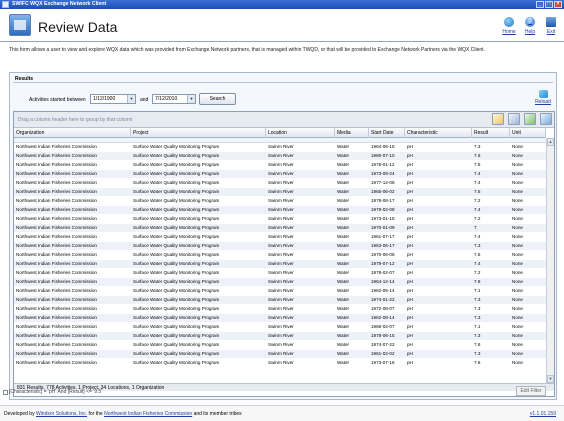 This screenshot has height=421, width=564. Describe the element at coordinates (217, 99) in the screenshot. I see `search-button: Search` at that location.